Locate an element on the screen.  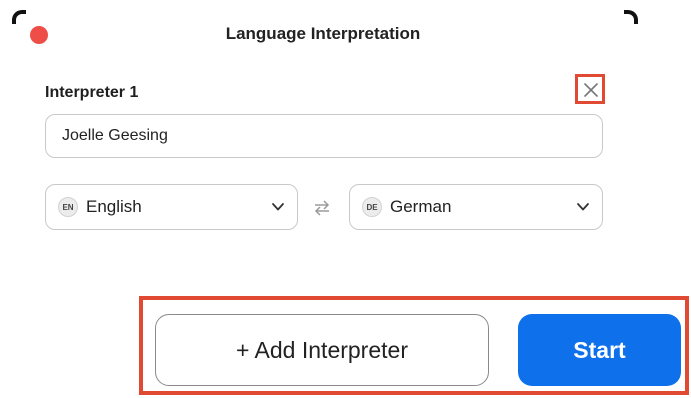
interpreter-name-field: Joelle Geesing is located at coordinates (324, 136).